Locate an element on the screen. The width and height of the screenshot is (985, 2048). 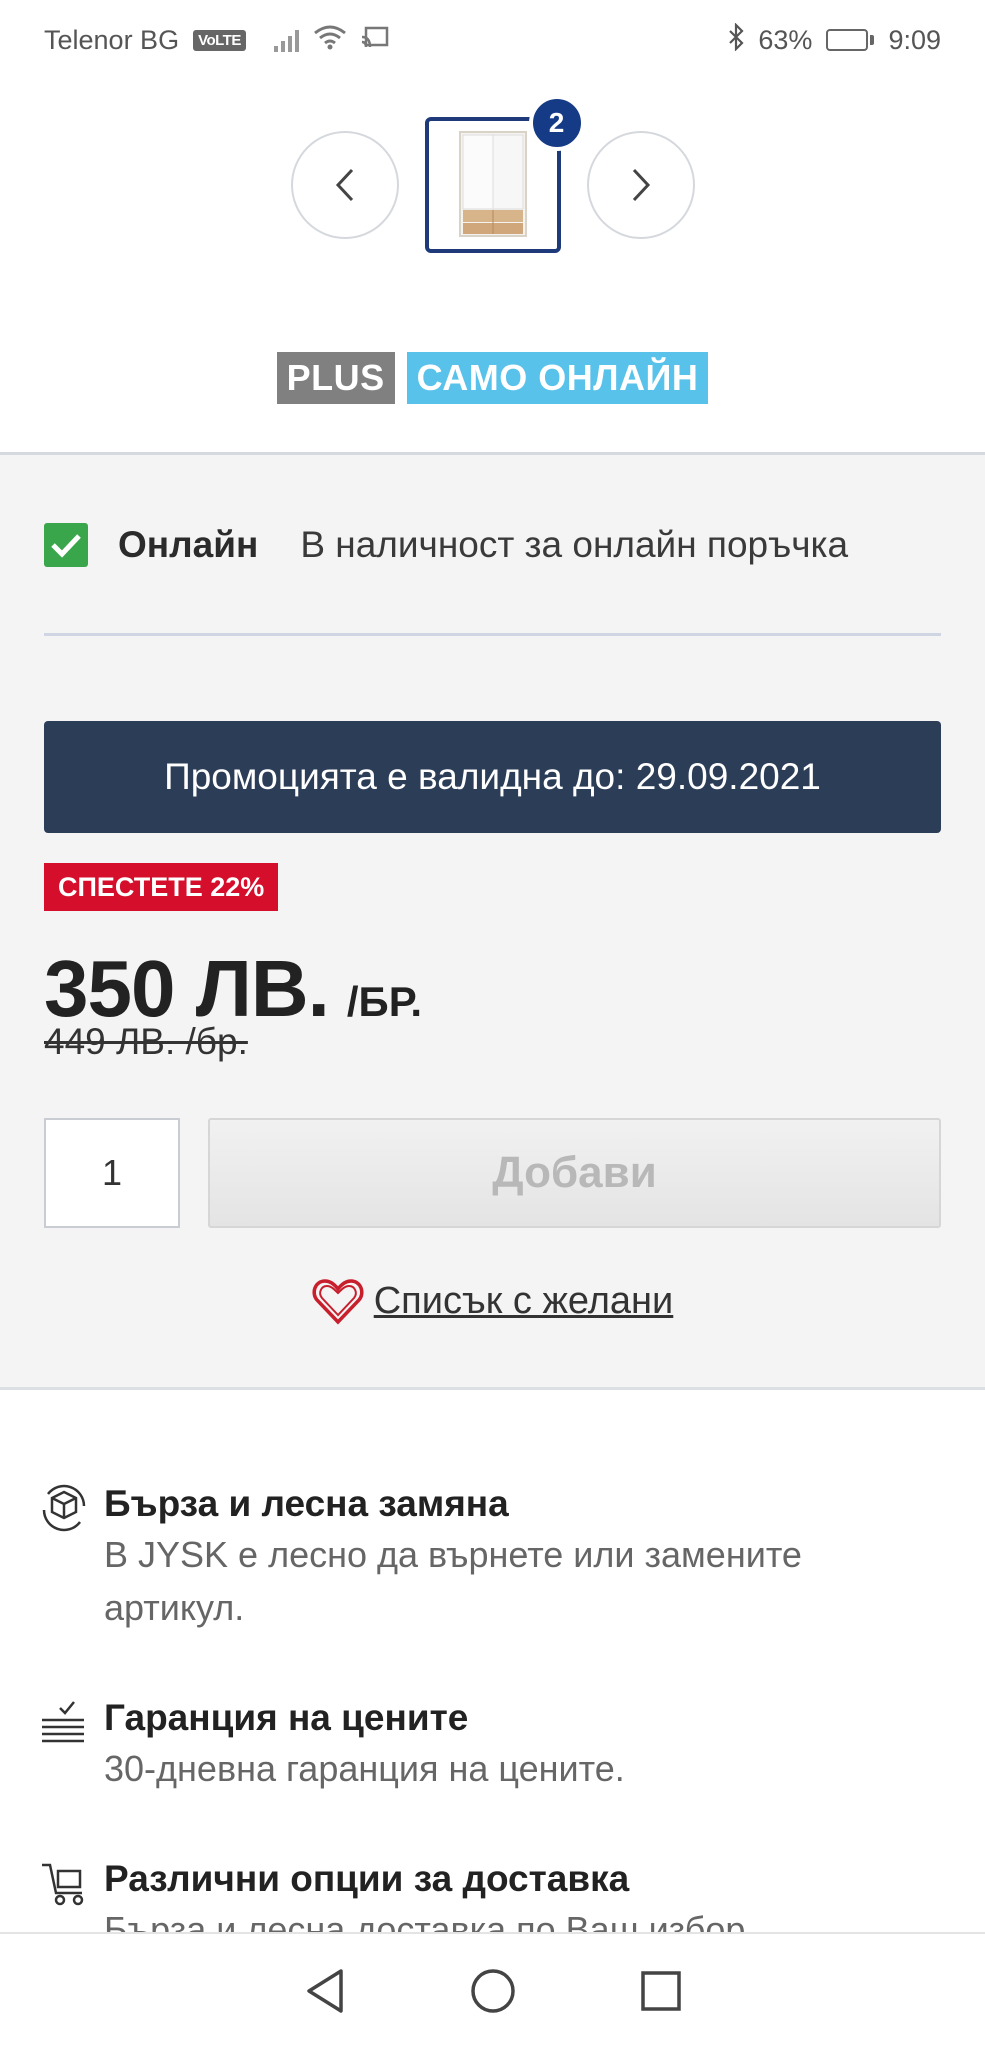
divider is located at coordinates (492, 634).